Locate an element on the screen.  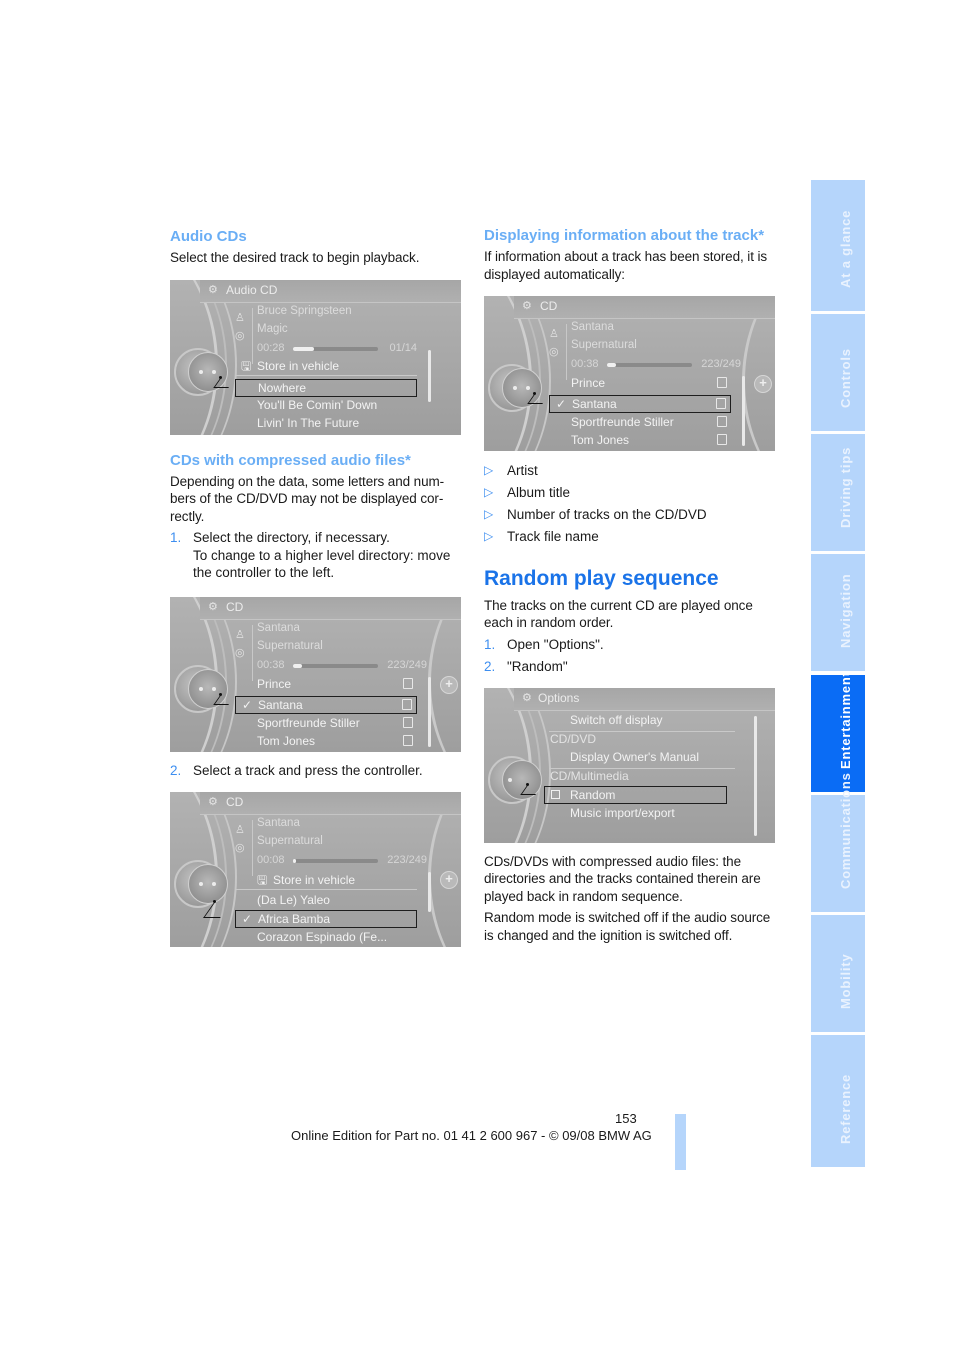
audio-cds-heading: Audio CDs is located at coordinates (208, 236).